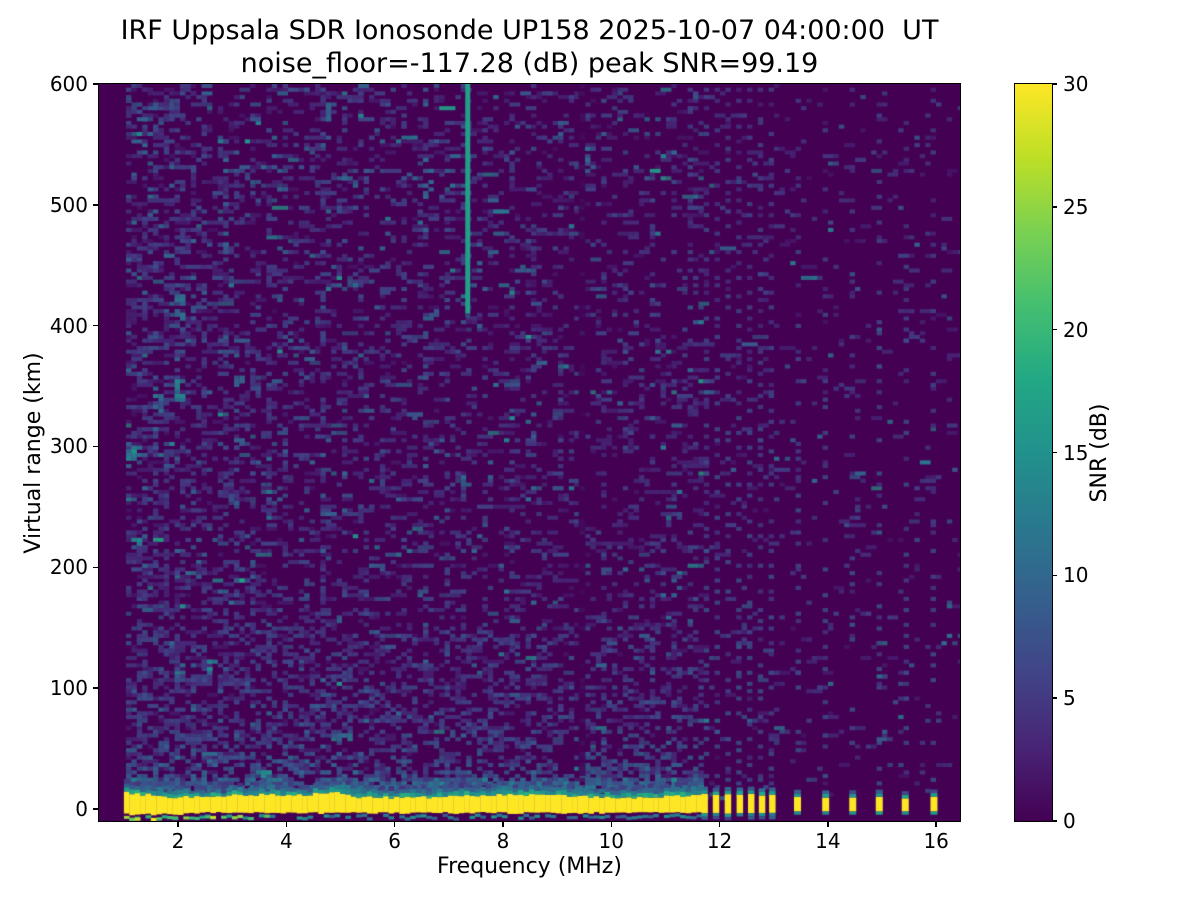 This screenshot has width=1200, height=900. Describe the element at coordinates (936, 841) in the screenshot. I see `x-tick-label: 16` at that location.